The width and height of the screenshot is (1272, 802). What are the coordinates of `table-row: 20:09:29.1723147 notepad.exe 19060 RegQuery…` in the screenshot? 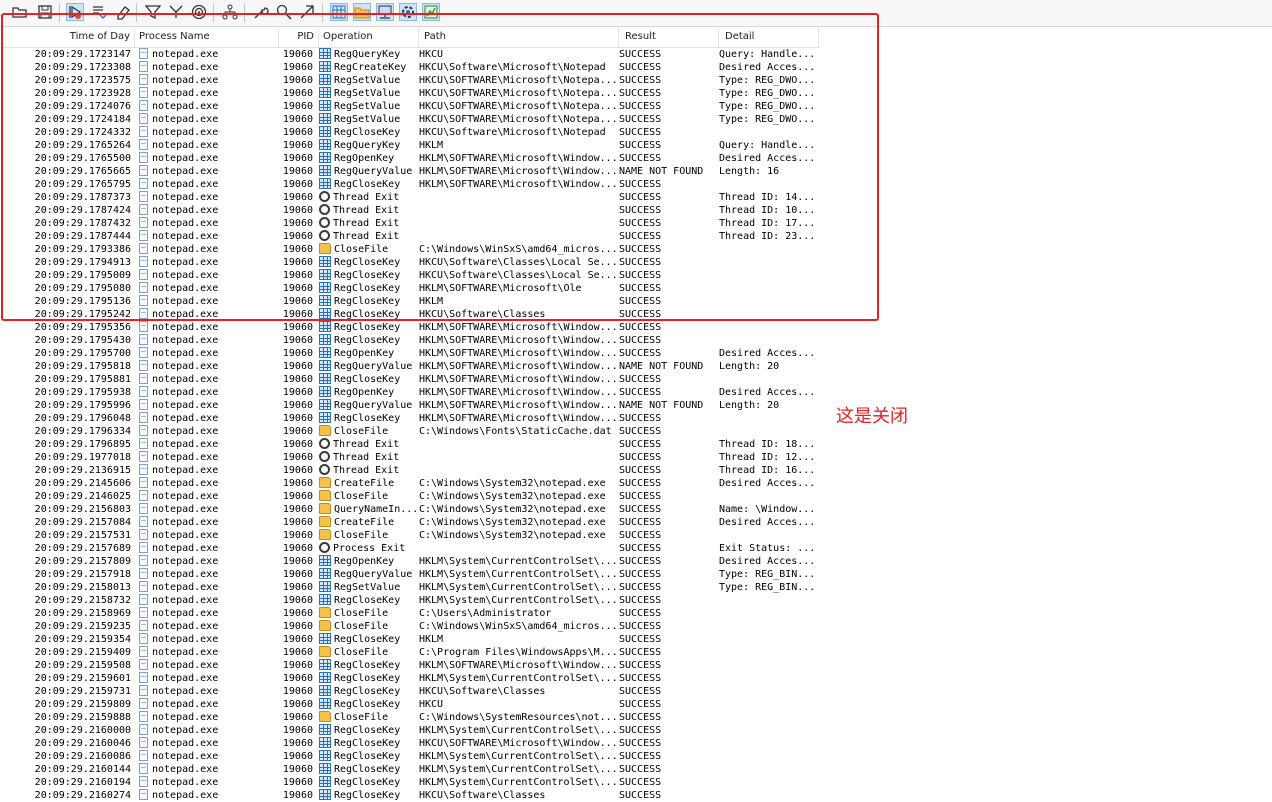 It's located at (410, 54).